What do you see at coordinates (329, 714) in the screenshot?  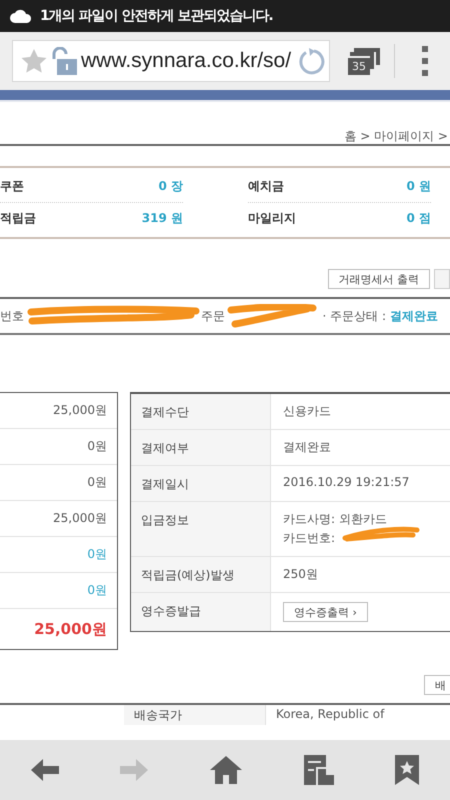 I see `shipping-value: Korea, Republic of` at bounding box center [329, 714].